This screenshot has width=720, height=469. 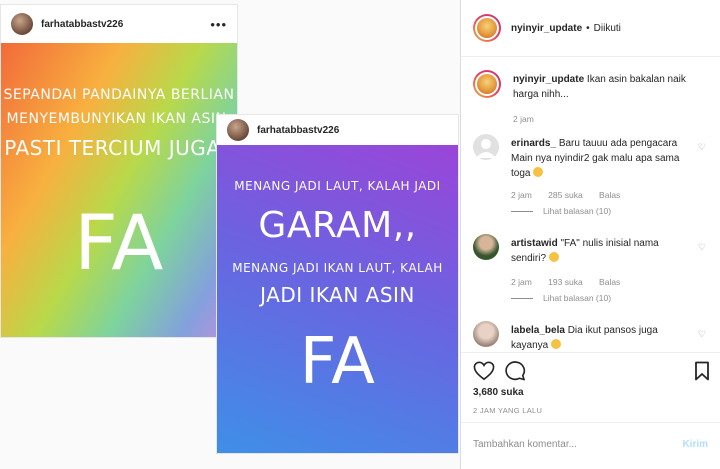 I want to click on bookmark-icon, so click(x=702, y=371).